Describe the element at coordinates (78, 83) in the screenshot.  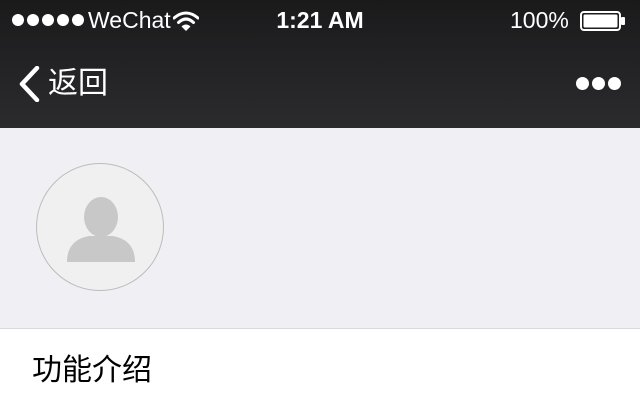
I see `back-label: 返回` at that location.